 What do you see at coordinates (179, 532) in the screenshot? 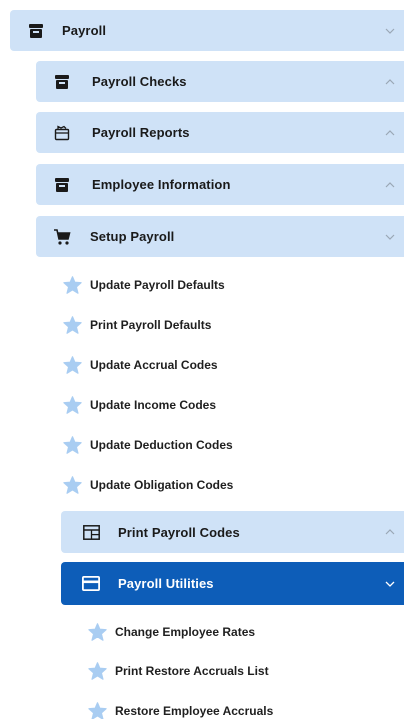
I see `menu-item-label: Print Payroll Codes` at bounding box center [179, 532].